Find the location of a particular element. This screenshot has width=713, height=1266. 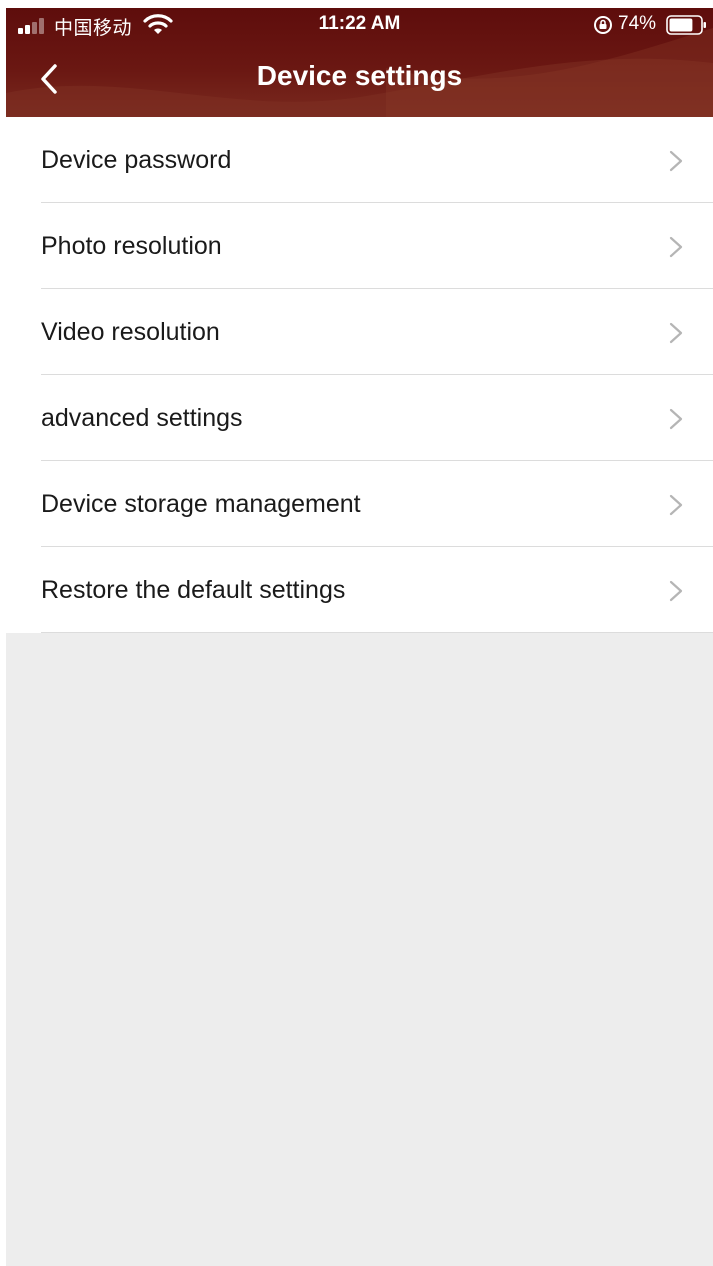

menu-item-label: Video resolution is located at coordinates (130, 332).